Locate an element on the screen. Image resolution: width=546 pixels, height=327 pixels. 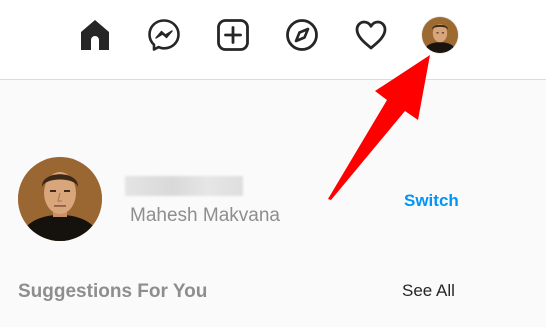
messenger-icon is located at coordinates (164, 35).